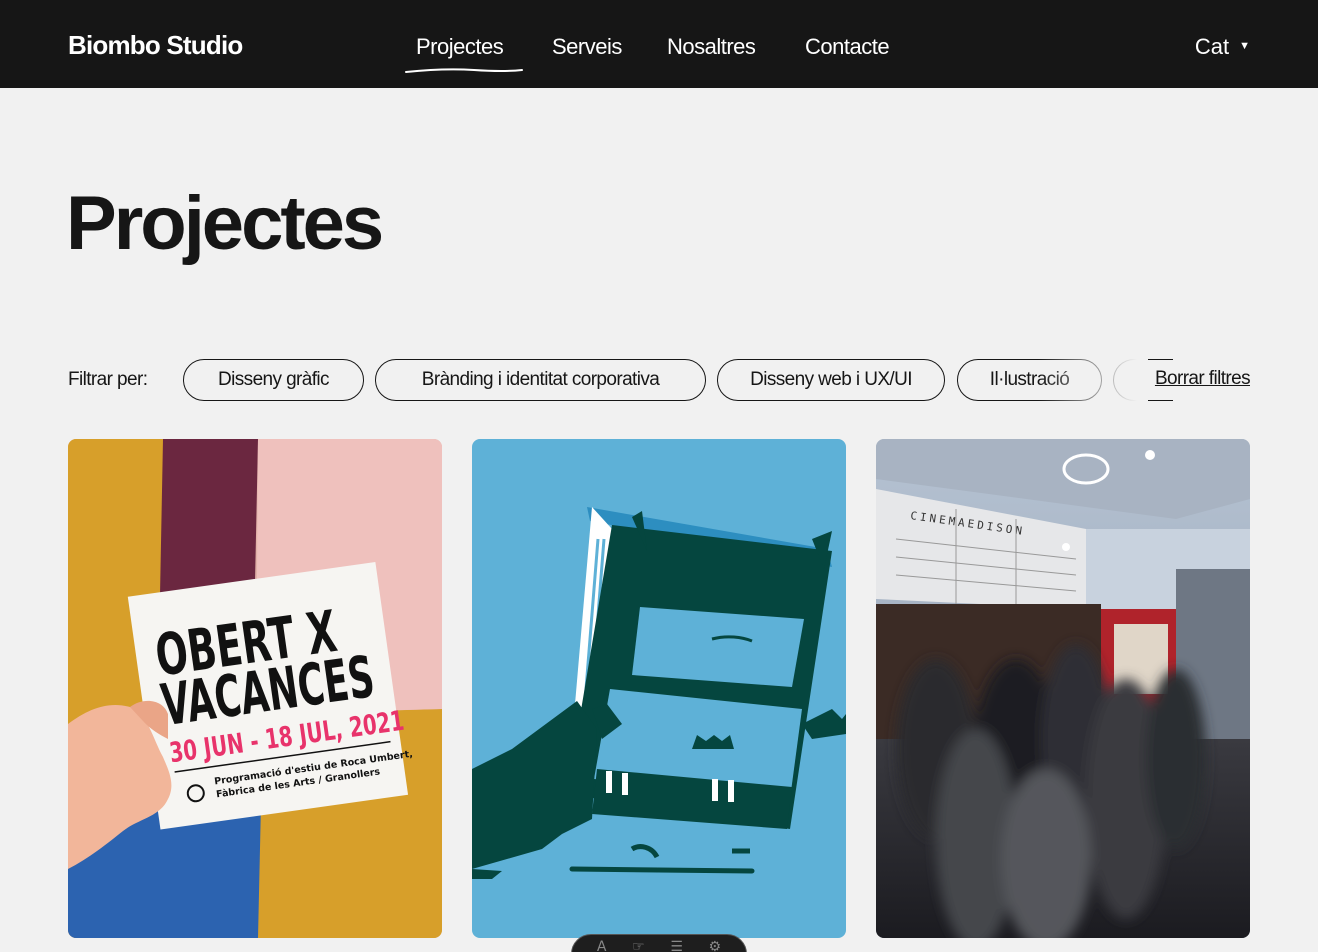 This screenshot has height=952, width=1318. I want to click on project-image-illustration, so click(659, 688).